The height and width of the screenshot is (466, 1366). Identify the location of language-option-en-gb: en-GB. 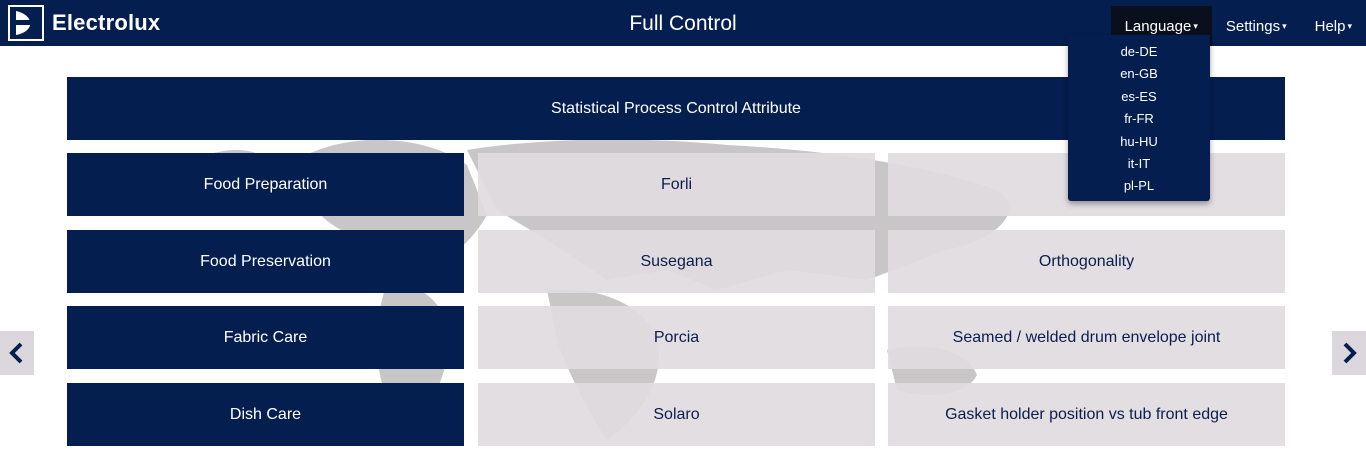
(1139, 74).